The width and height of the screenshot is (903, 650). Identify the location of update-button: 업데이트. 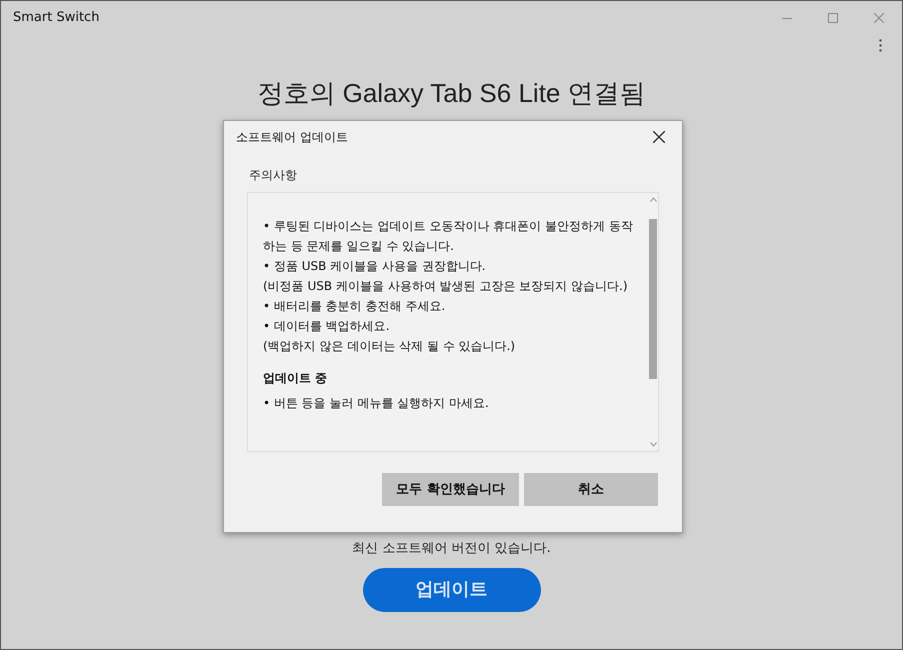
(451, 590).